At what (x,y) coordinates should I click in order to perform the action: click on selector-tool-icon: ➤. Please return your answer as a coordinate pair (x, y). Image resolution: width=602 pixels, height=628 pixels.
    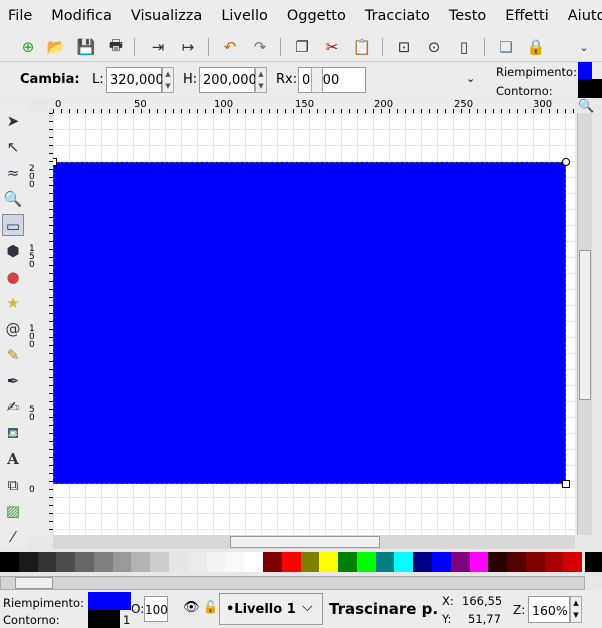
    Looking at the image, I should click on (13, 121).